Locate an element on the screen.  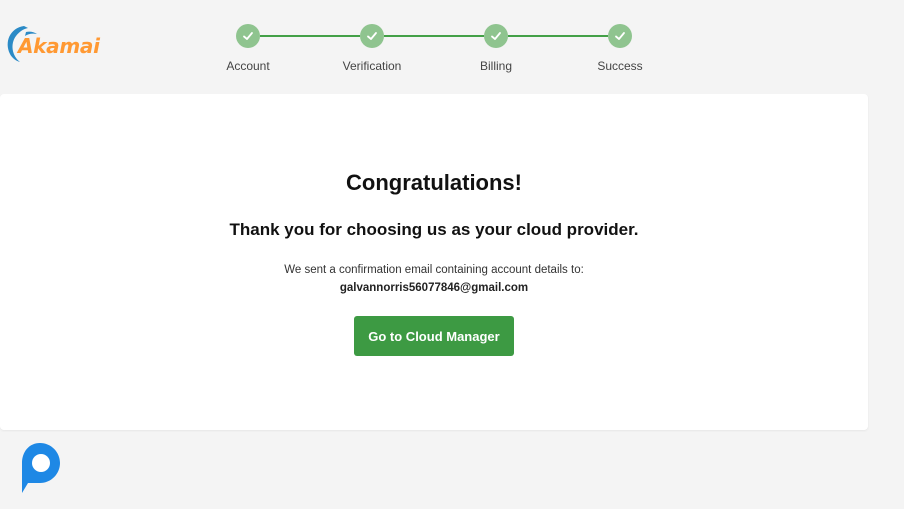
step-success-indicator is located at coordinates (620, 36).